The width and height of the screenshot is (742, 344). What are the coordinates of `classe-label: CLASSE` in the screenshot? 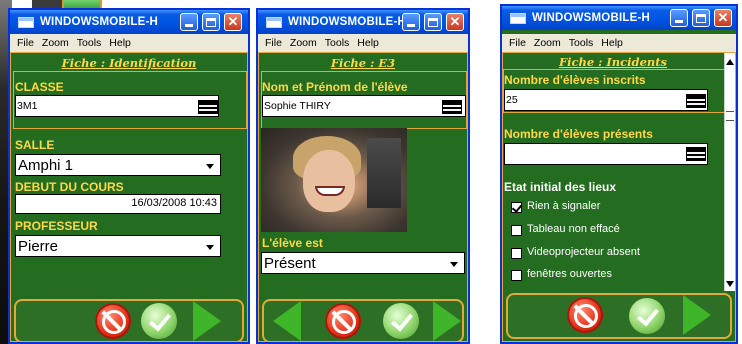 It's located at (39, 87).